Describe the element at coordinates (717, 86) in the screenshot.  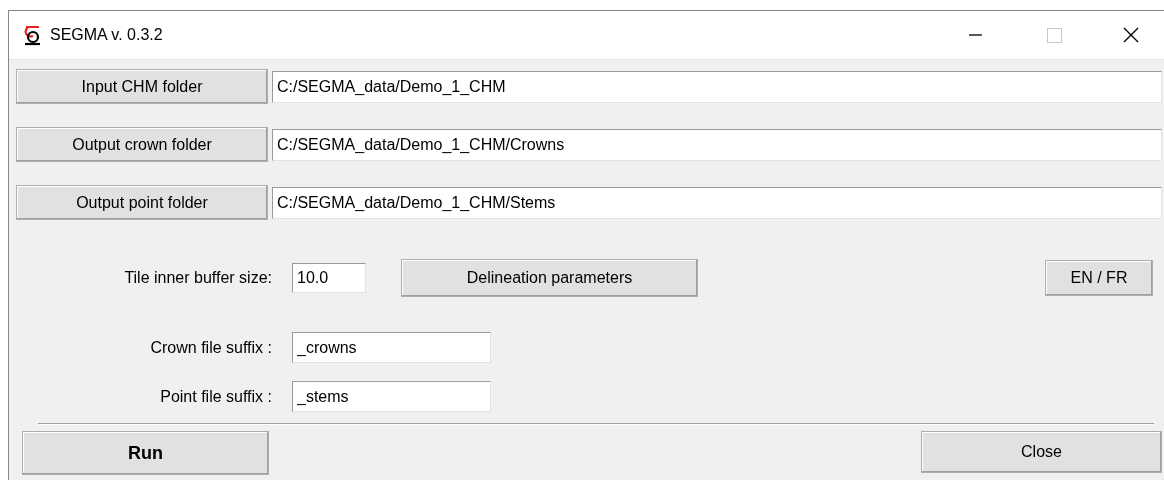
I see `folder-path-field: C:/SEGMA_data/Demo_1_CHM` at that location.